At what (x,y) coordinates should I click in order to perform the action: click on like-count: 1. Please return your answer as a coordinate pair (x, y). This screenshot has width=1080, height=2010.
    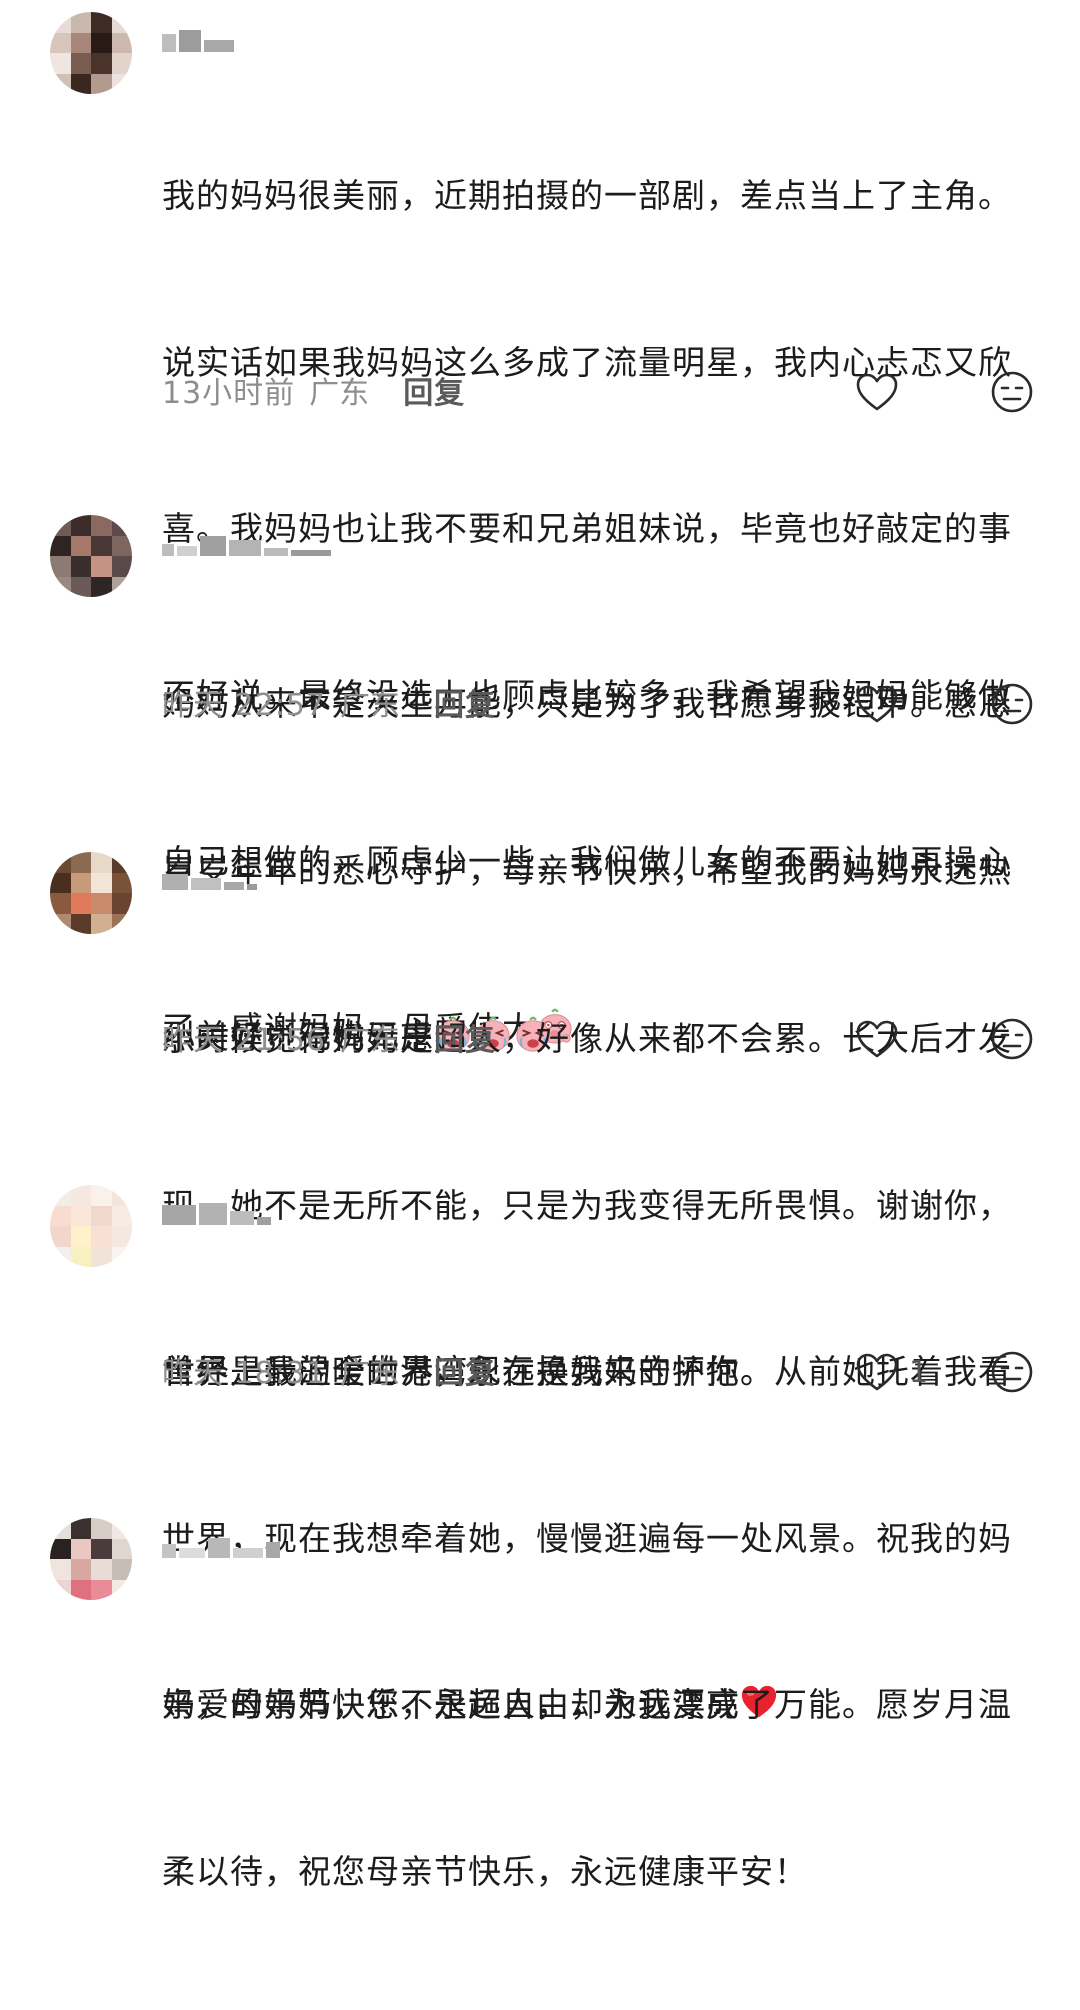
    Looking at the image, I should click on (919, 1372).